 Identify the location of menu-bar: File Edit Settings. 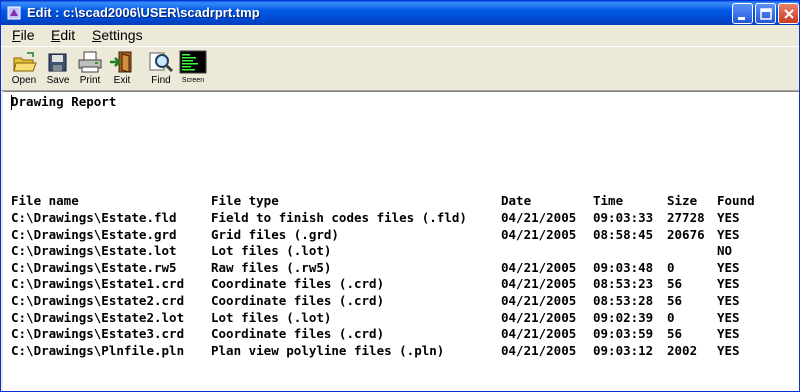
(400, 35).